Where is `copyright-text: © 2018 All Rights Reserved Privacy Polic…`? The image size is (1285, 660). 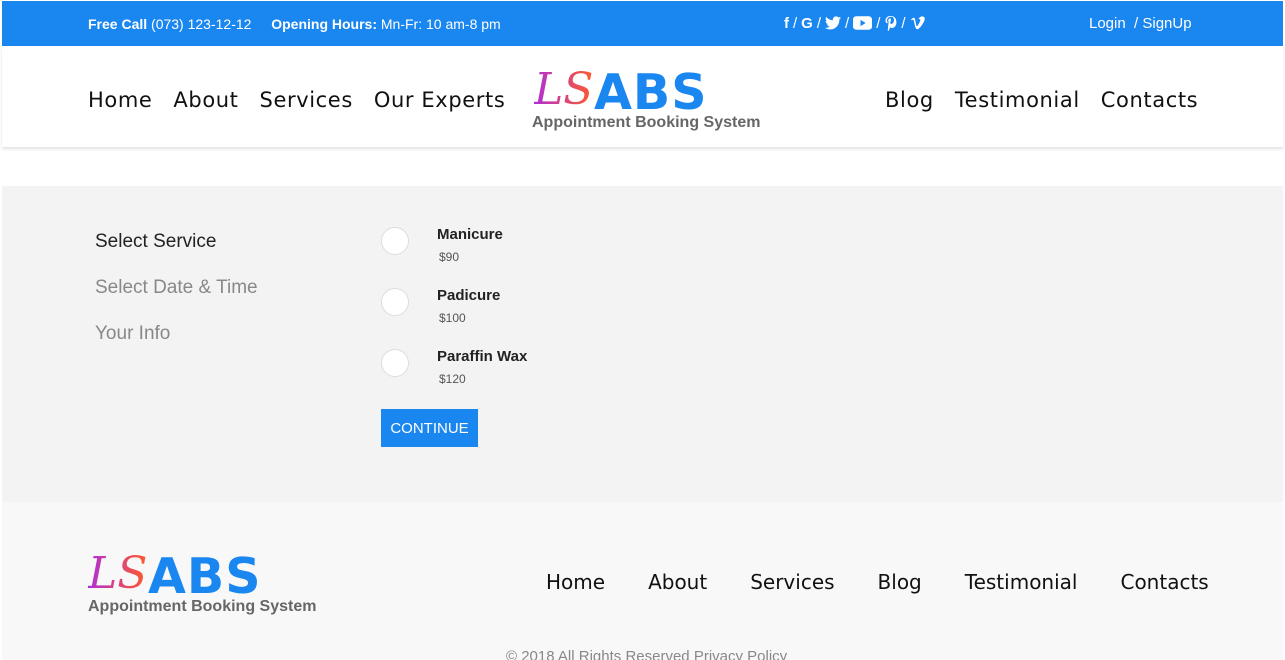
copyright-text: © 2018 All Rights Reserved Privacy Polic… is located at coordinates (647, 654).